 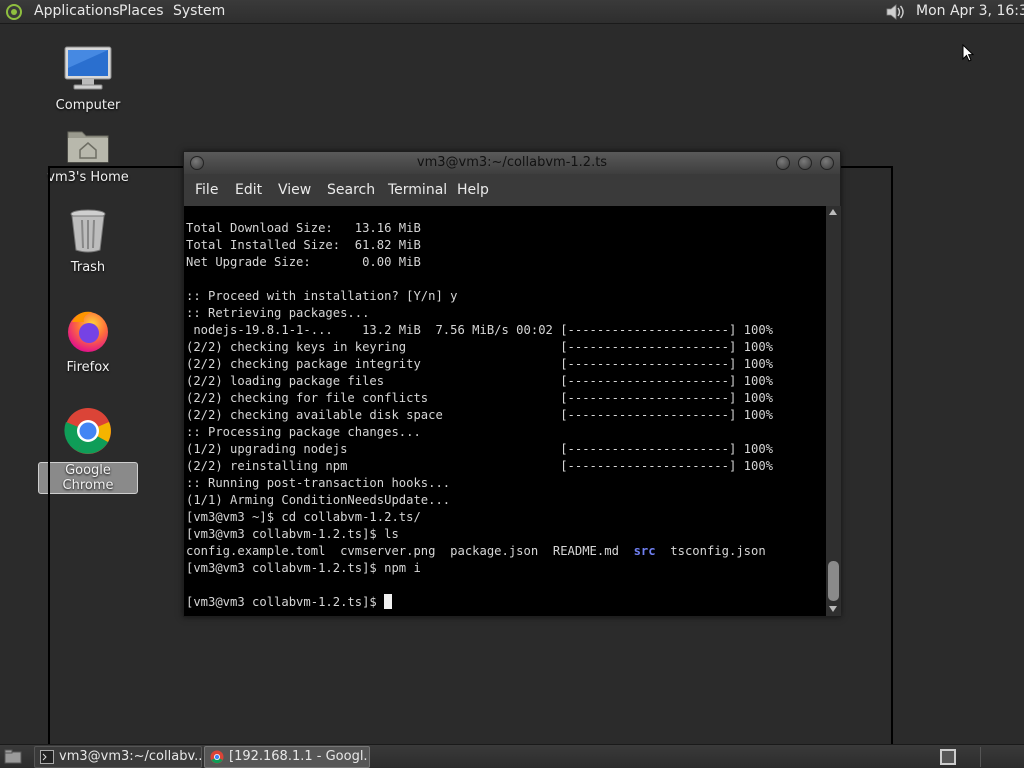 What do you see at coordinates (322, 296) in the screenshot?
I see `terminal-line: :: Proceed with installation? [Y/n] y` at bounding box center [322, 296].